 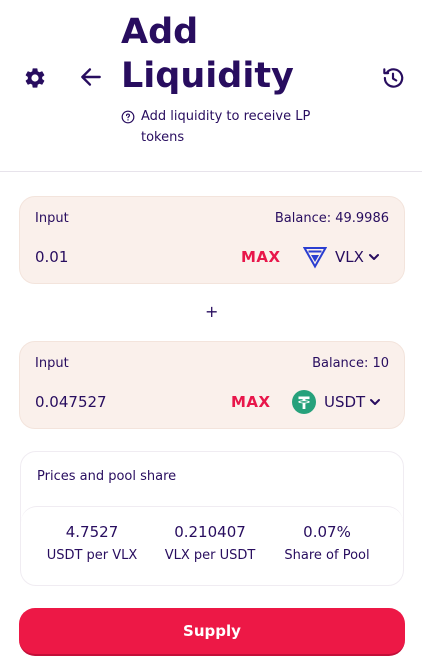 I want to click on token-select-vlx: VLX, so click(x=341, y=257).